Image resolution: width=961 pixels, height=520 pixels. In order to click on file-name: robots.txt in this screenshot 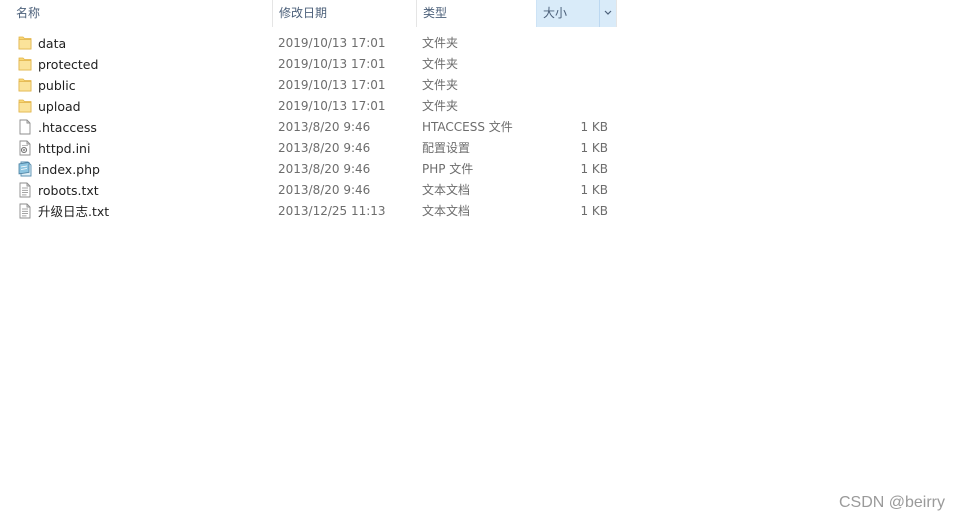, I will do `click(68, 190)`.